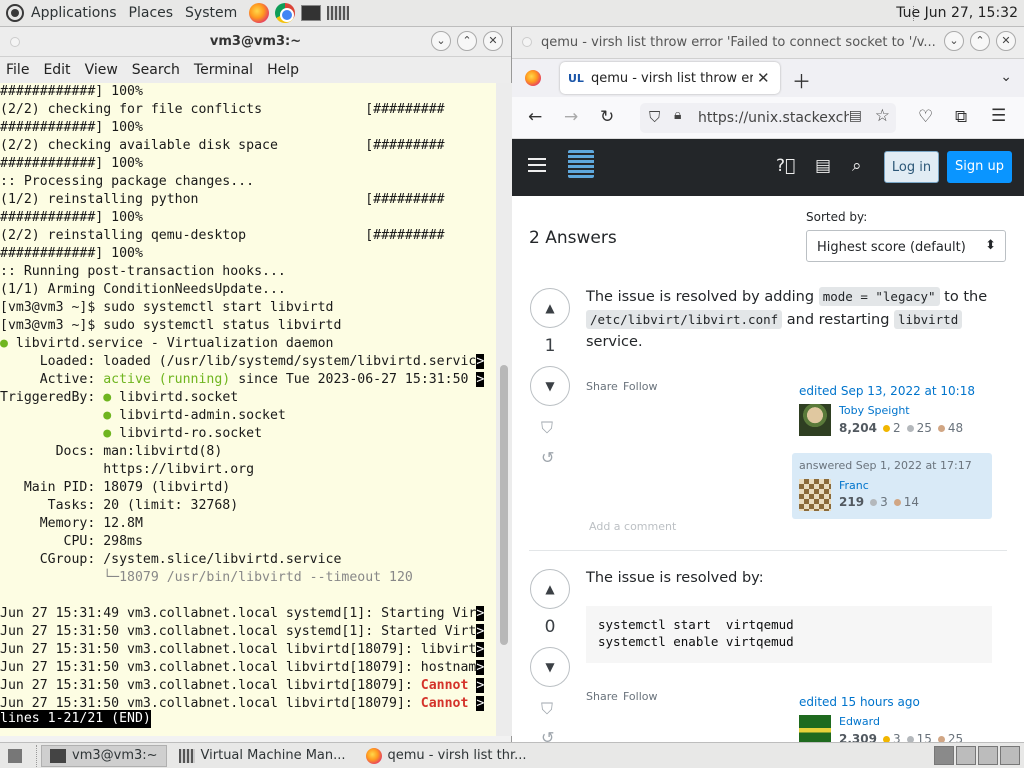 This screenshot has height=768, width=1024. What do you see at coordinates (283, 70) in the screenshot?
I see `menu-help: Help` at bounding box center [283, 70].